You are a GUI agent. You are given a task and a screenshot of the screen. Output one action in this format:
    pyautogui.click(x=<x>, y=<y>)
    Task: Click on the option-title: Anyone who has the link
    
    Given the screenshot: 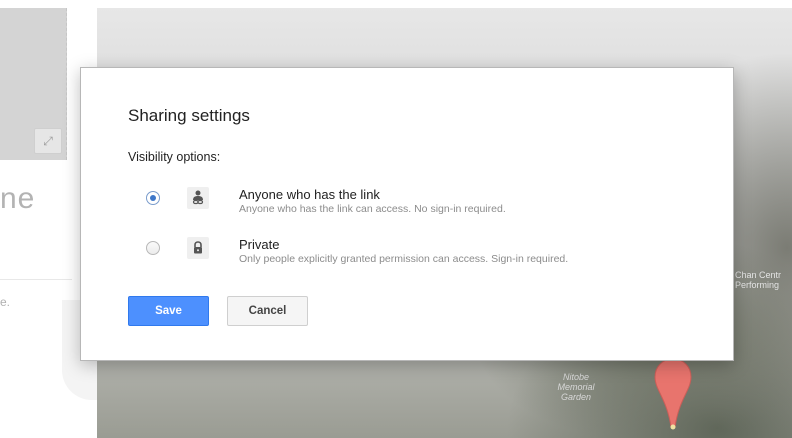 What is the action you would take?
    pyautogui.click(x=309, y=194)
    